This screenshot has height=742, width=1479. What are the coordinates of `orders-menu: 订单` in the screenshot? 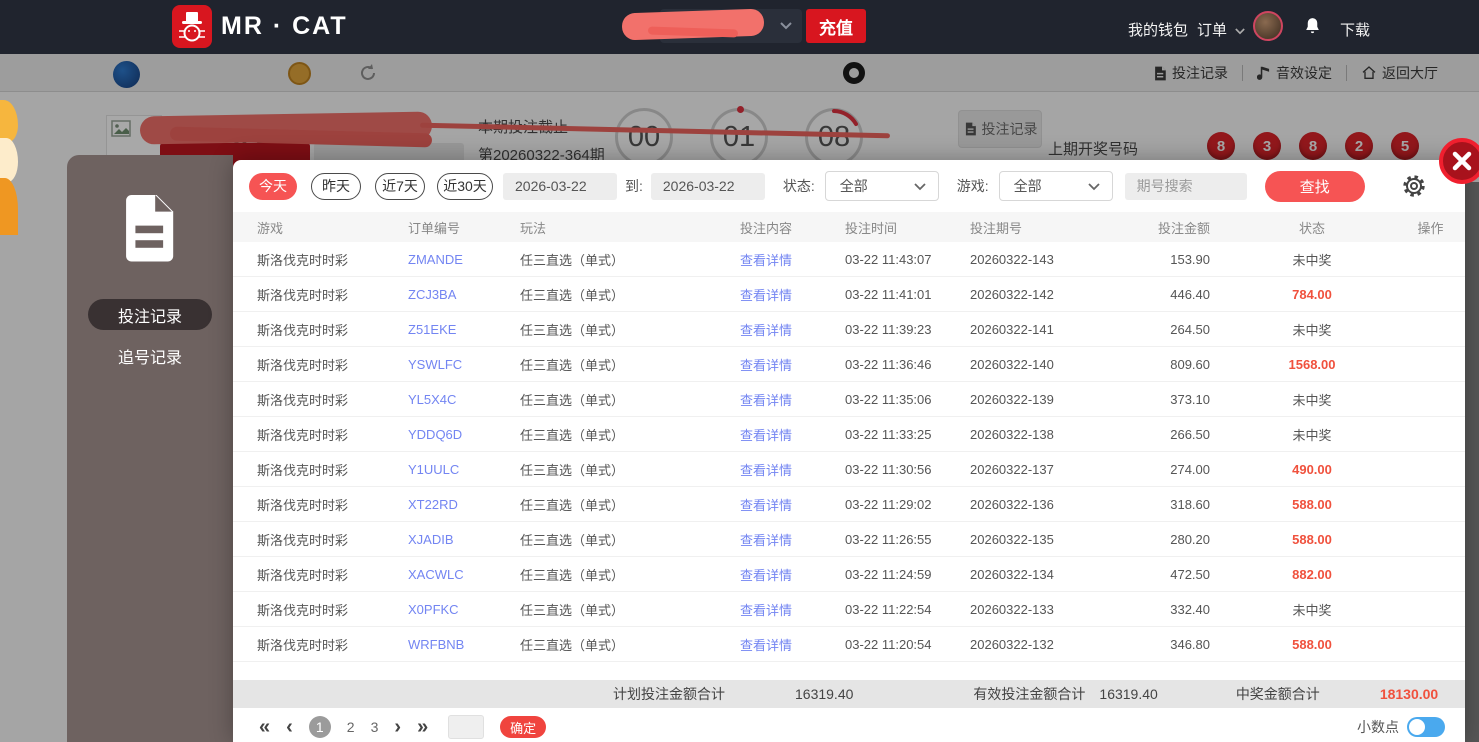 It's located at (1221, 29).